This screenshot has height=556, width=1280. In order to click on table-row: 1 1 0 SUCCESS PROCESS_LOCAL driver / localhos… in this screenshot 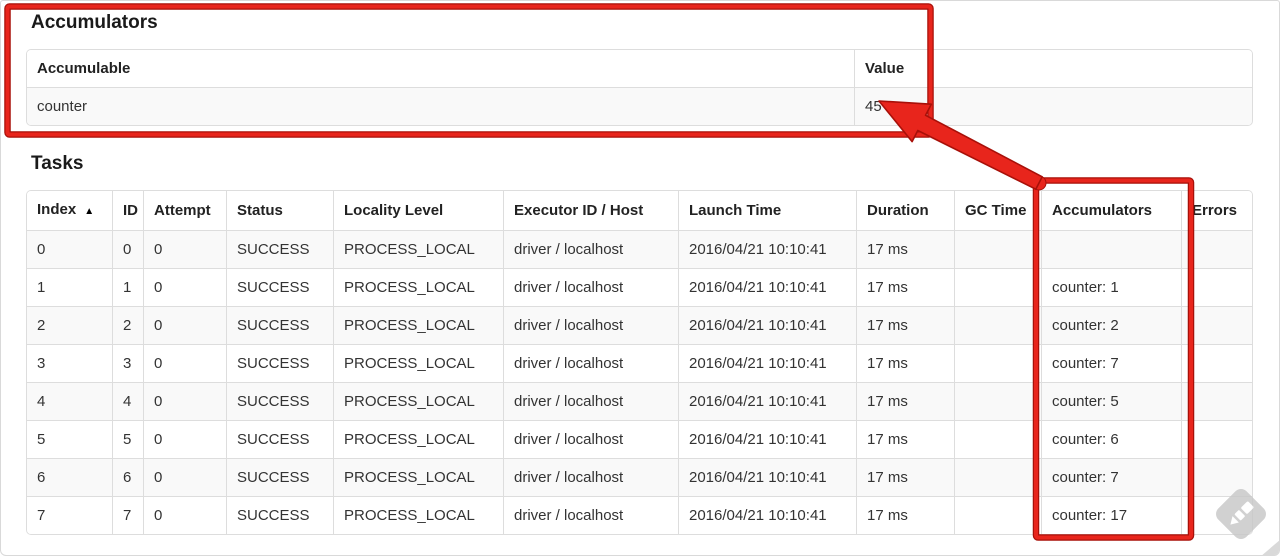, I will do `click(639, 288)`.